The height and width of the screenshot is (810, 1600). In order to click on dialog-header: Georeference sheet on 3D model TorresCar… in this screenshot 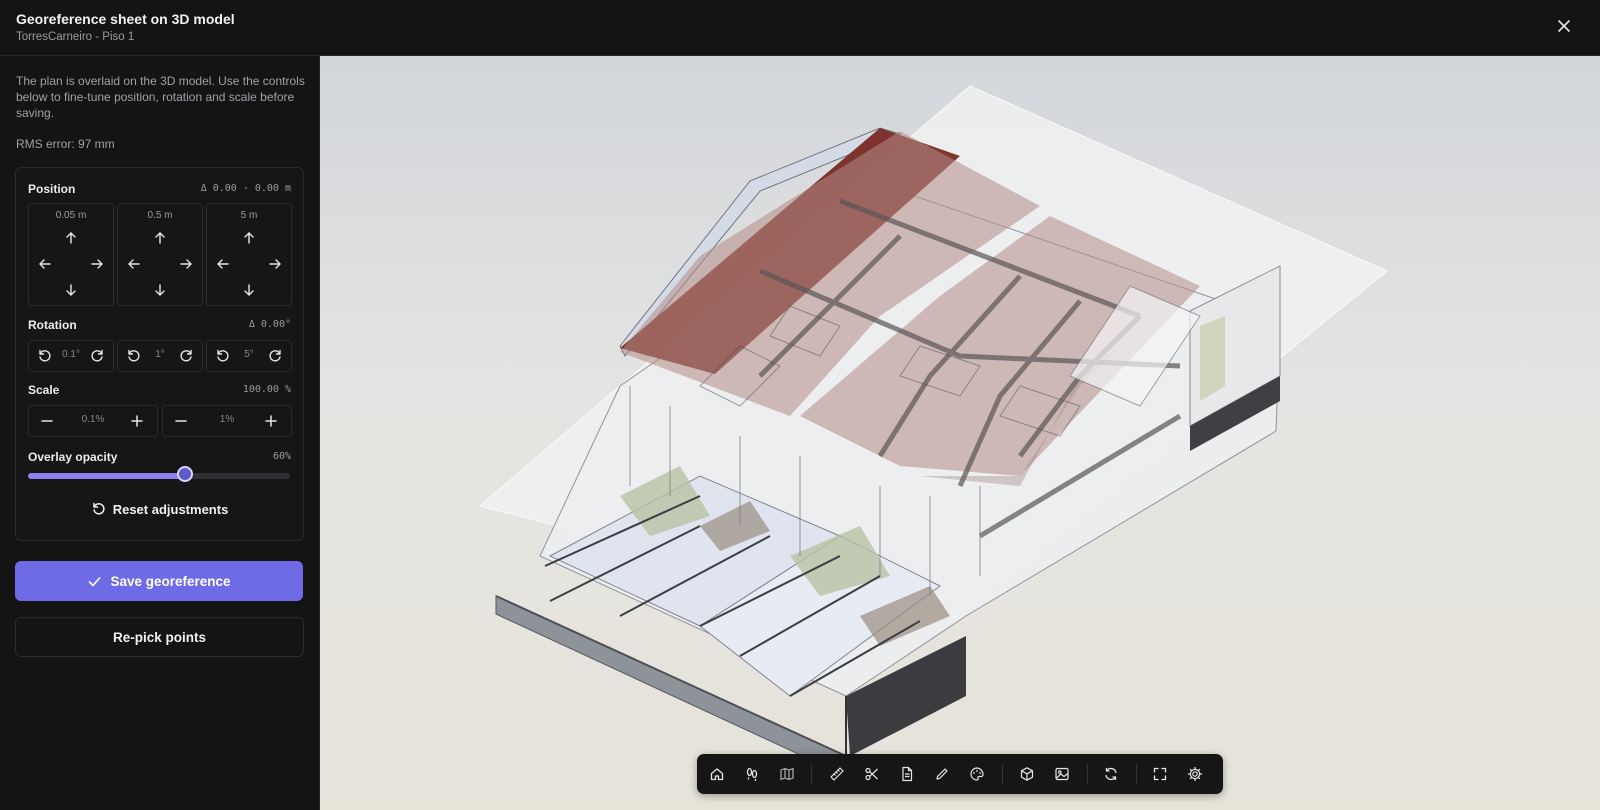, I will do `click(800, 28)`.